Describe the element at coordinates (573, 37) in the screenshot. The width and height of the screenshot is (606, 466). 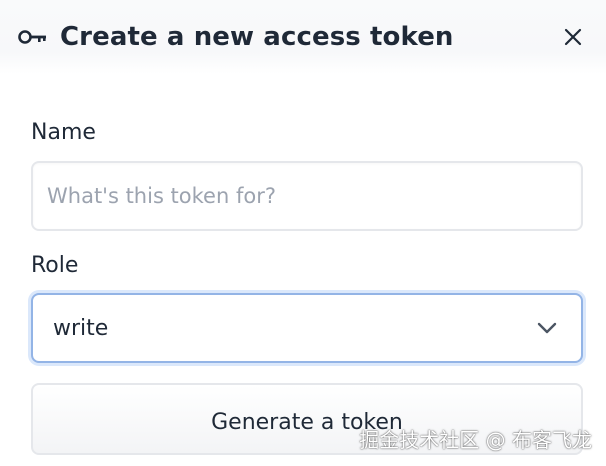
I see `close-icon` at that location.